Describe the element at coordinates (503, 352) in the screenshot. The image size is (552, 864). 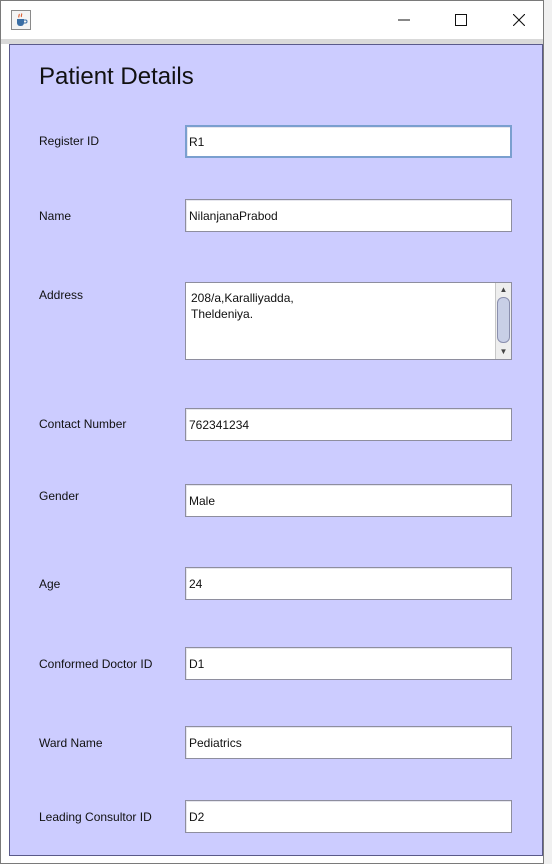
I see `scroll-down-arrow-icon: ▼` at that location.